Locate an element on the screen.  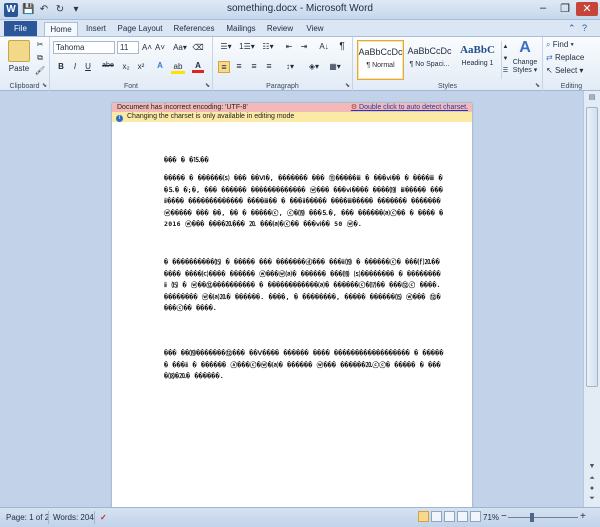
clipboard-group: Paste ✂ ⧉ 🖌 Clipboard ⬊ is located at coordinates (25, 64).